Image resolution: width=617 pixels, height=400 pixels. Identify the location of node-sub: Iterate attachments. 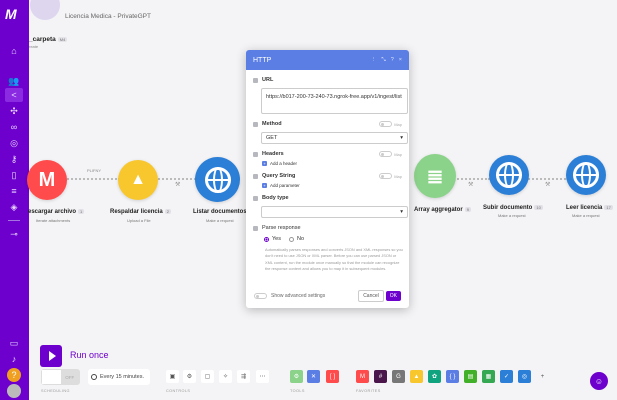
(53, 220).